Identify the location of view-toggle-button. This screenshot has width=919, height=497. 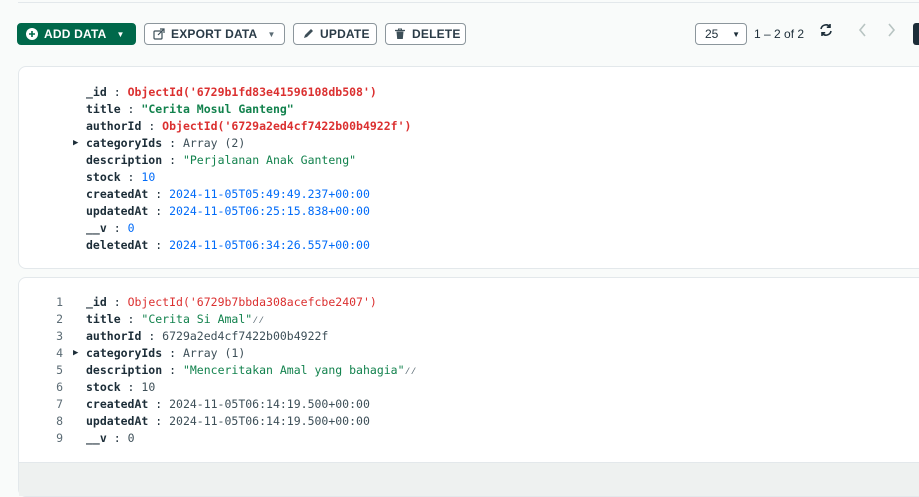
(916, 34).